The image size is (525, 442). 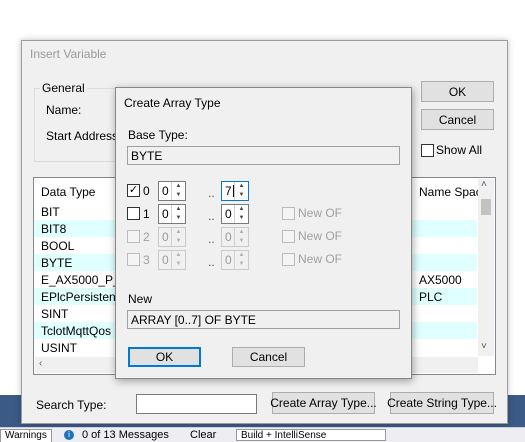 What do you see at coordinates (146, 214) in the screenshot?
I see `dimension-index: 1` at bounding box center [146, 214].